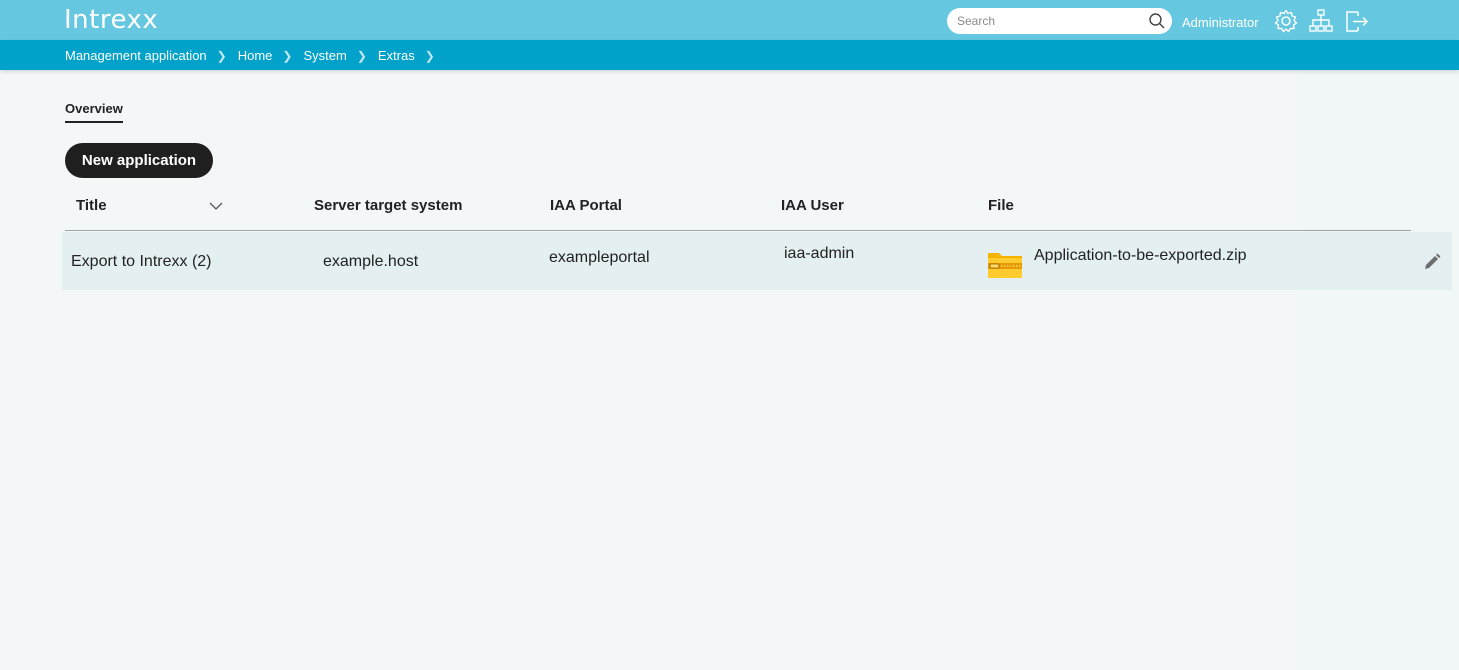 Image resolution: width=1459 pixels, height=670 pixels. I want to click on table-header-divider, so click(738, 230).